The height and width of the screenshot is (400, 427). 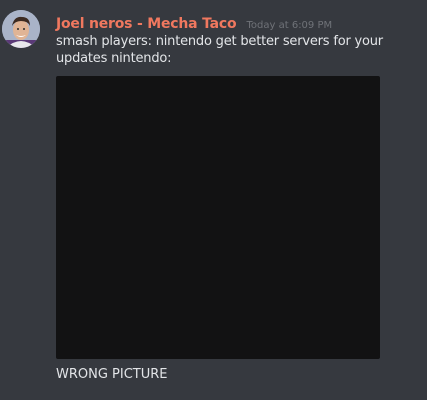 I want to click on message-header: Joel neros - Mecha Taco Today at 6:09 PM, so click(x=194, y=22).